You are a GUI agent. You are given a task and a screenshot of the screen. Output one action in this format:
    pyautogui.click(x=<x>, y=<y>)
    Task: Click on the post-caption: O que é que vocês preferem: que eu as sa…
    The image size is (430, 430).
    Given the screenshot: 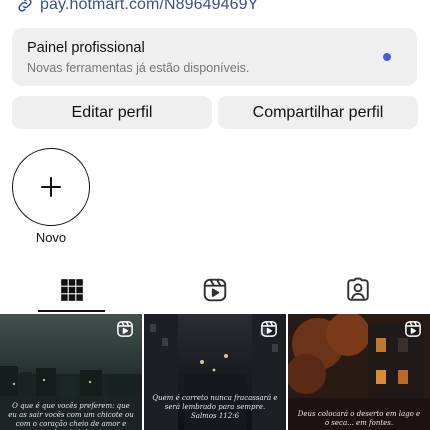 What is the action you would take?
    pyautogui.click(x=71, y=416)
    